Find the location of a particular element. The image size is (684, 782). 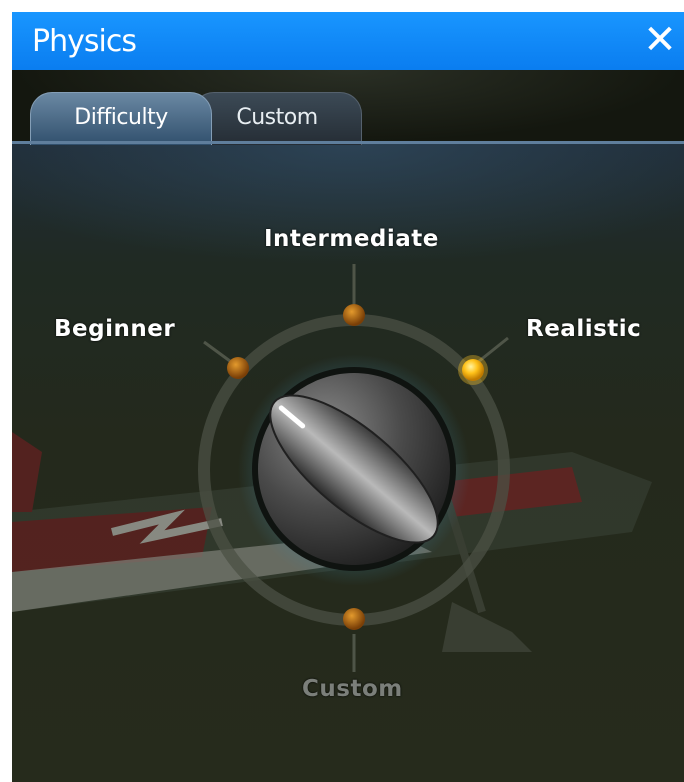

tab-custom: Custom is located at coordinates (277, 118).